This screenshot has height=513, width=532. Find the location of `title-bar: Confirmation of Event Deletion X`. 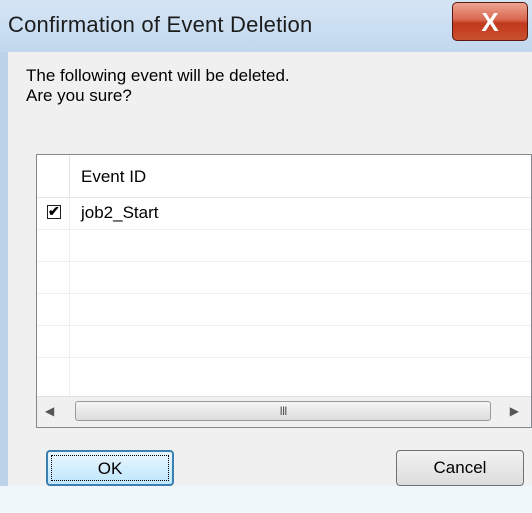

title-bar: Confirmation of Event Deletion X is located at coordinates (266, 26).